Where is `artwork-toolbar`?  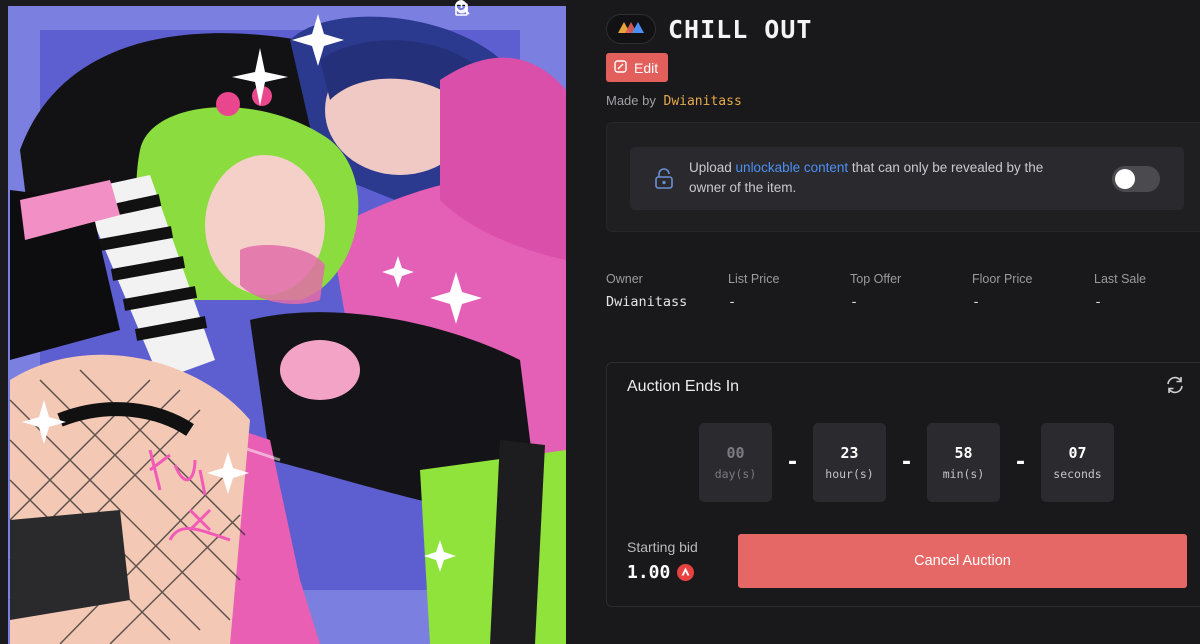
artwork-toolbar is located at coordinates (502, 9).